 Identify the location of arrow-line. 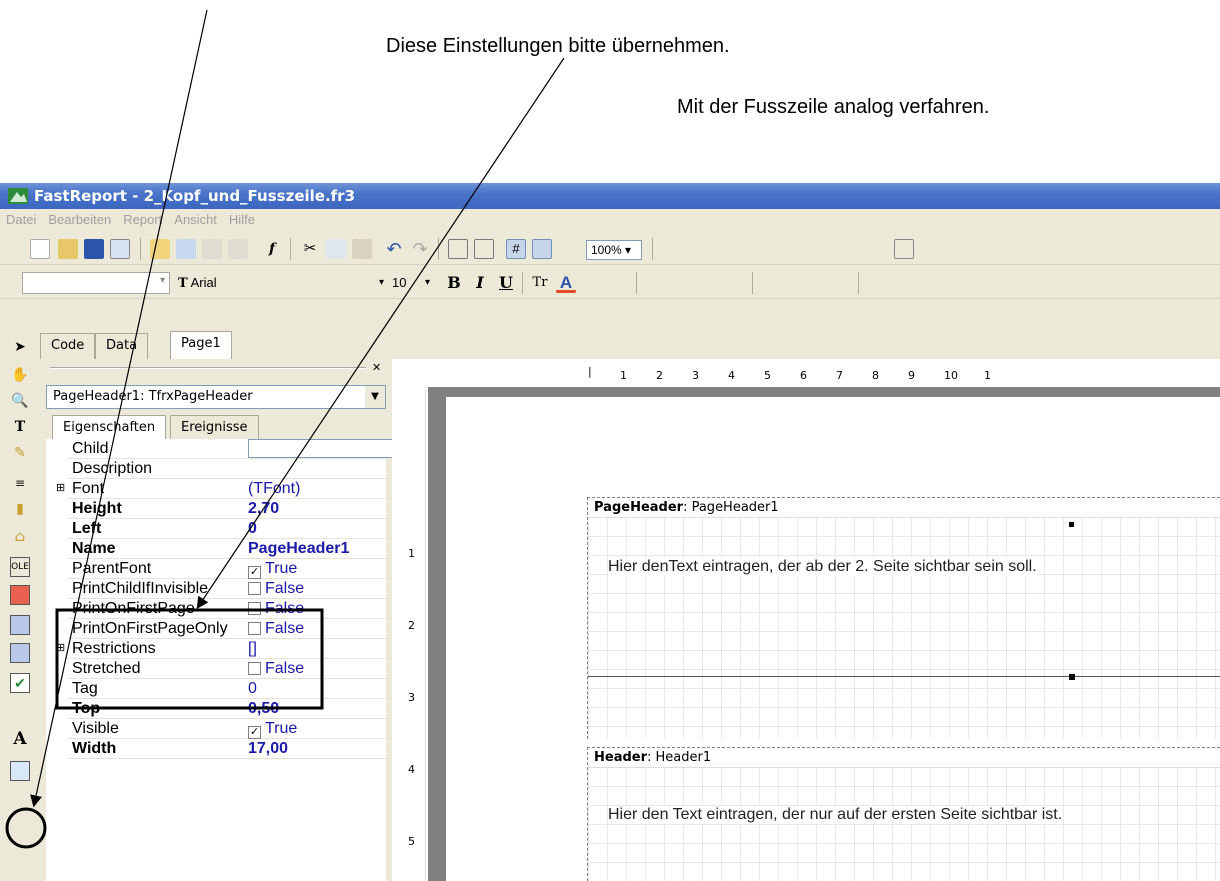
(119, 408).